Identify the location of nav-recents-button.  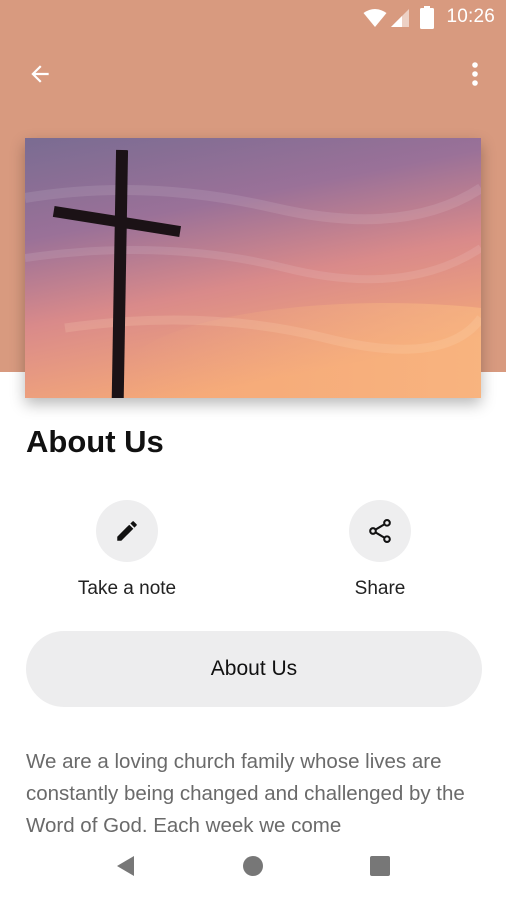
(380, 866).